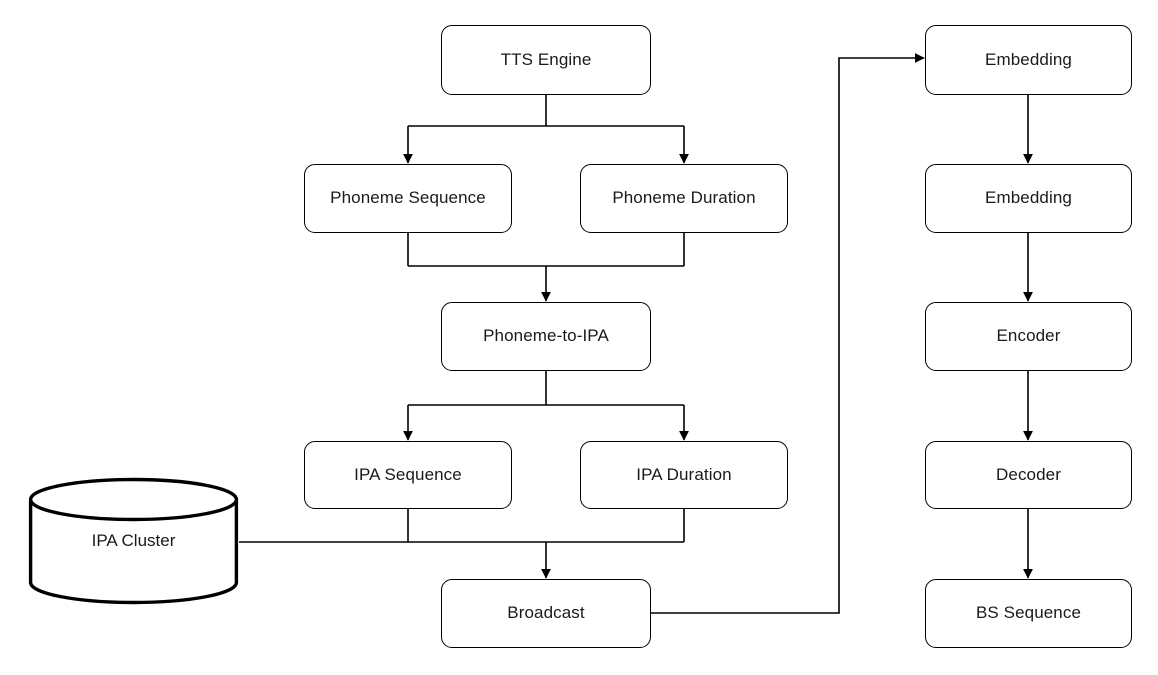 The image size is (1158, 675). I want to click on node-encoder-label: Encoder, so click(1028, 336).